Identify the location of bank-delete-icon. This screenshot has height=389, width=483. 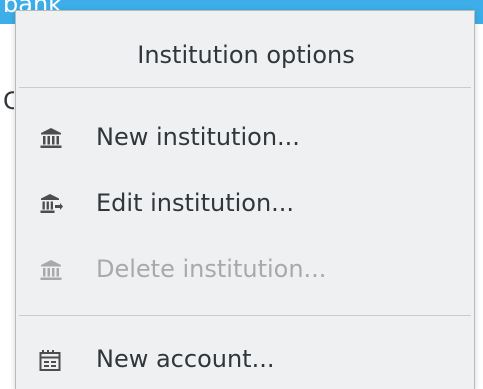
(51, 270).